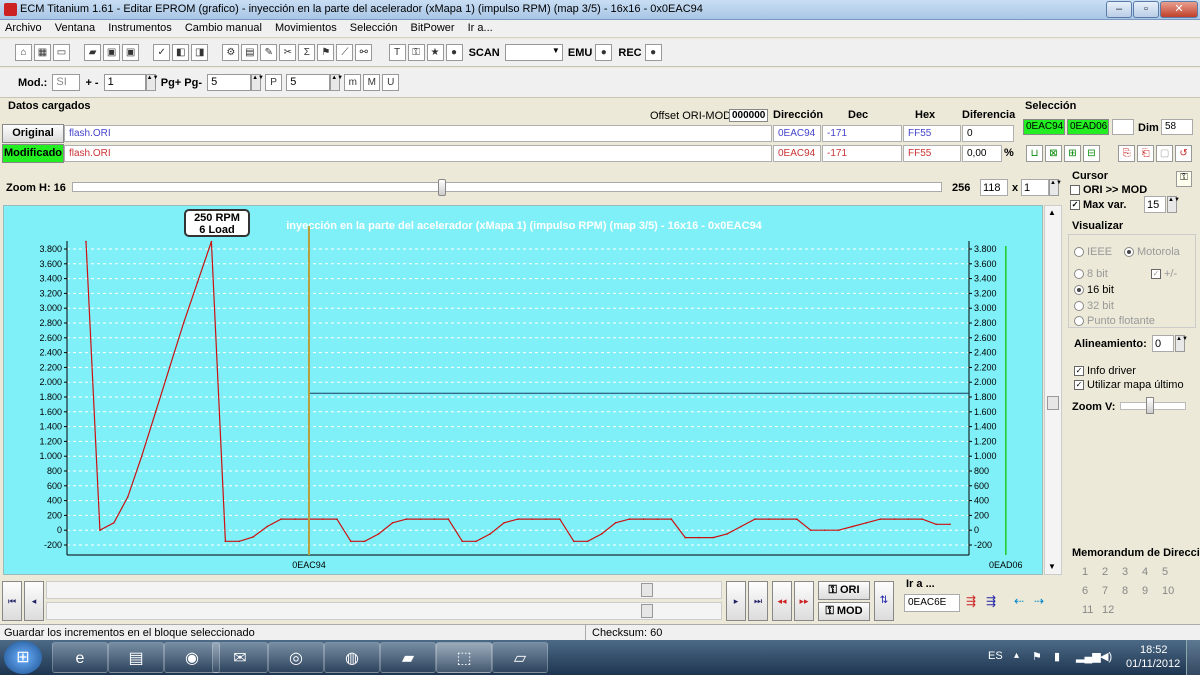 This screenshot has height=675, width=1200. What do you see at coordinates (1055, 187) in the screenshot?
I see `zoom-mult-spinner: ▲▼` at bounding box center [1055, 187].